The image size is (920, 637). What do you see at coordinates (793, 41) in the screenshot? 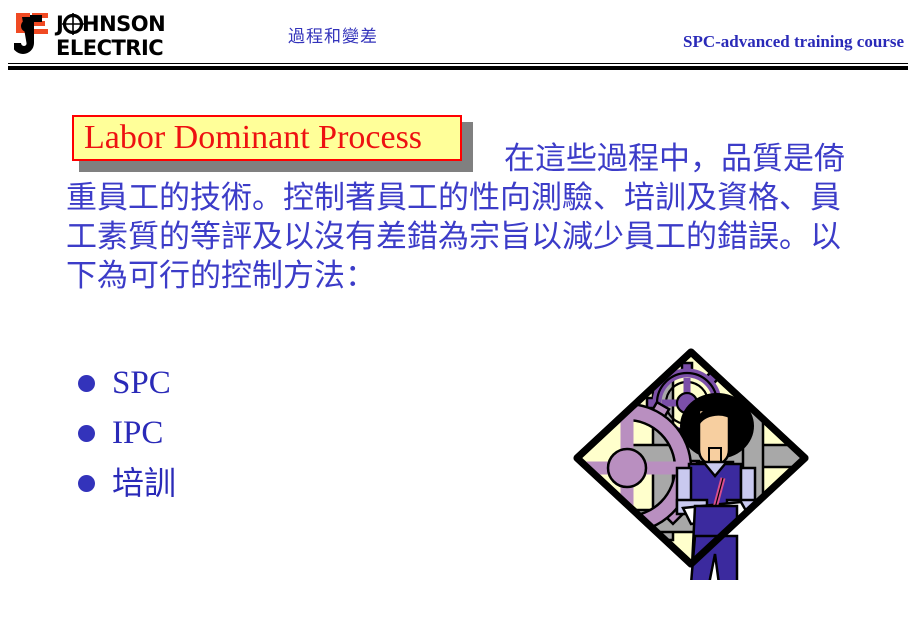
I see `header-course-title: SPC-advanced training course` at bounding box center [793, 41].